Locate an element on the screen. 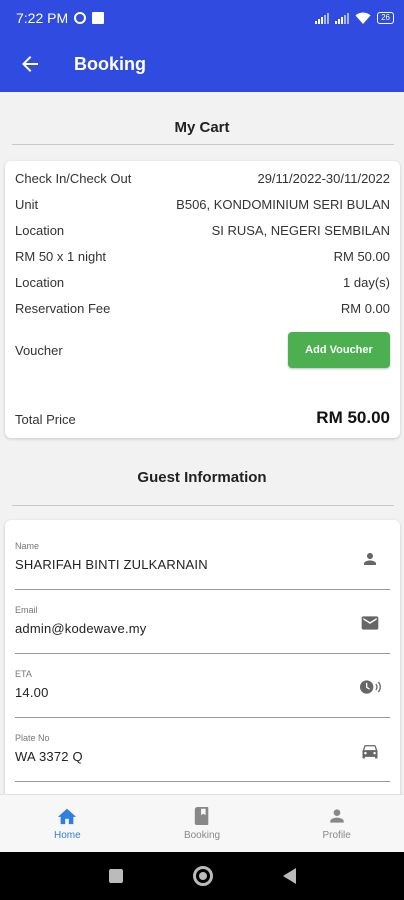 The width and height of the screenshot is (404, 900). email-field-value: admin@kodewave.my is located at coordinates (81, 628).